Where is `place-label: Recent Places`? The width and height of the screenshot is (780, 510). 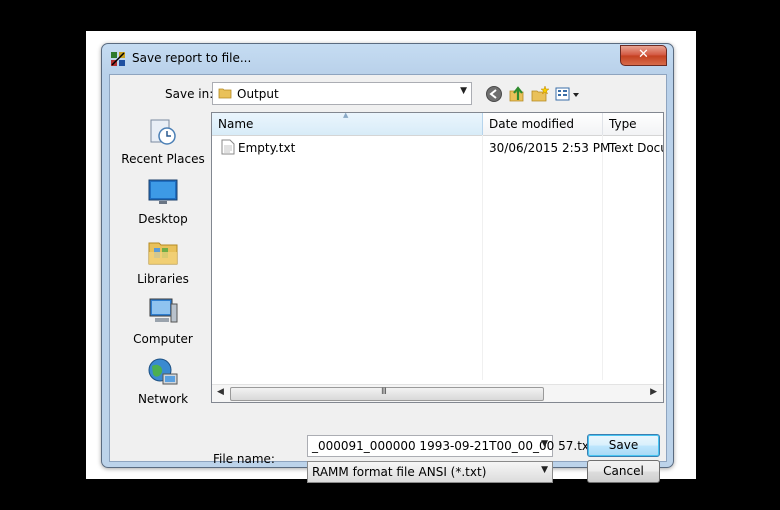 place-label: Recent Places is located at coordinates (163, 159).